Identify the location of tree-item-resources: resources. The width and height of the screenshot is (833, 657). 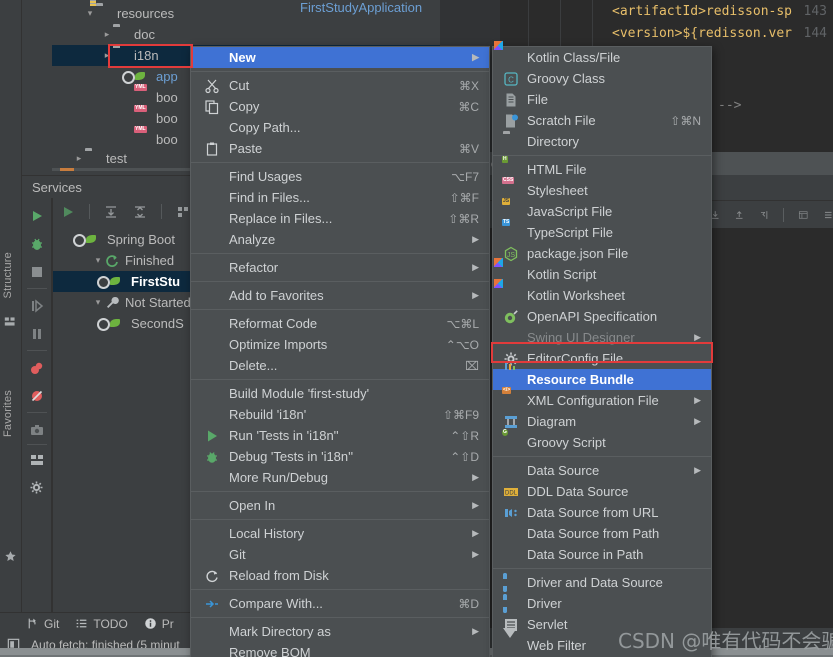
(129, 13).